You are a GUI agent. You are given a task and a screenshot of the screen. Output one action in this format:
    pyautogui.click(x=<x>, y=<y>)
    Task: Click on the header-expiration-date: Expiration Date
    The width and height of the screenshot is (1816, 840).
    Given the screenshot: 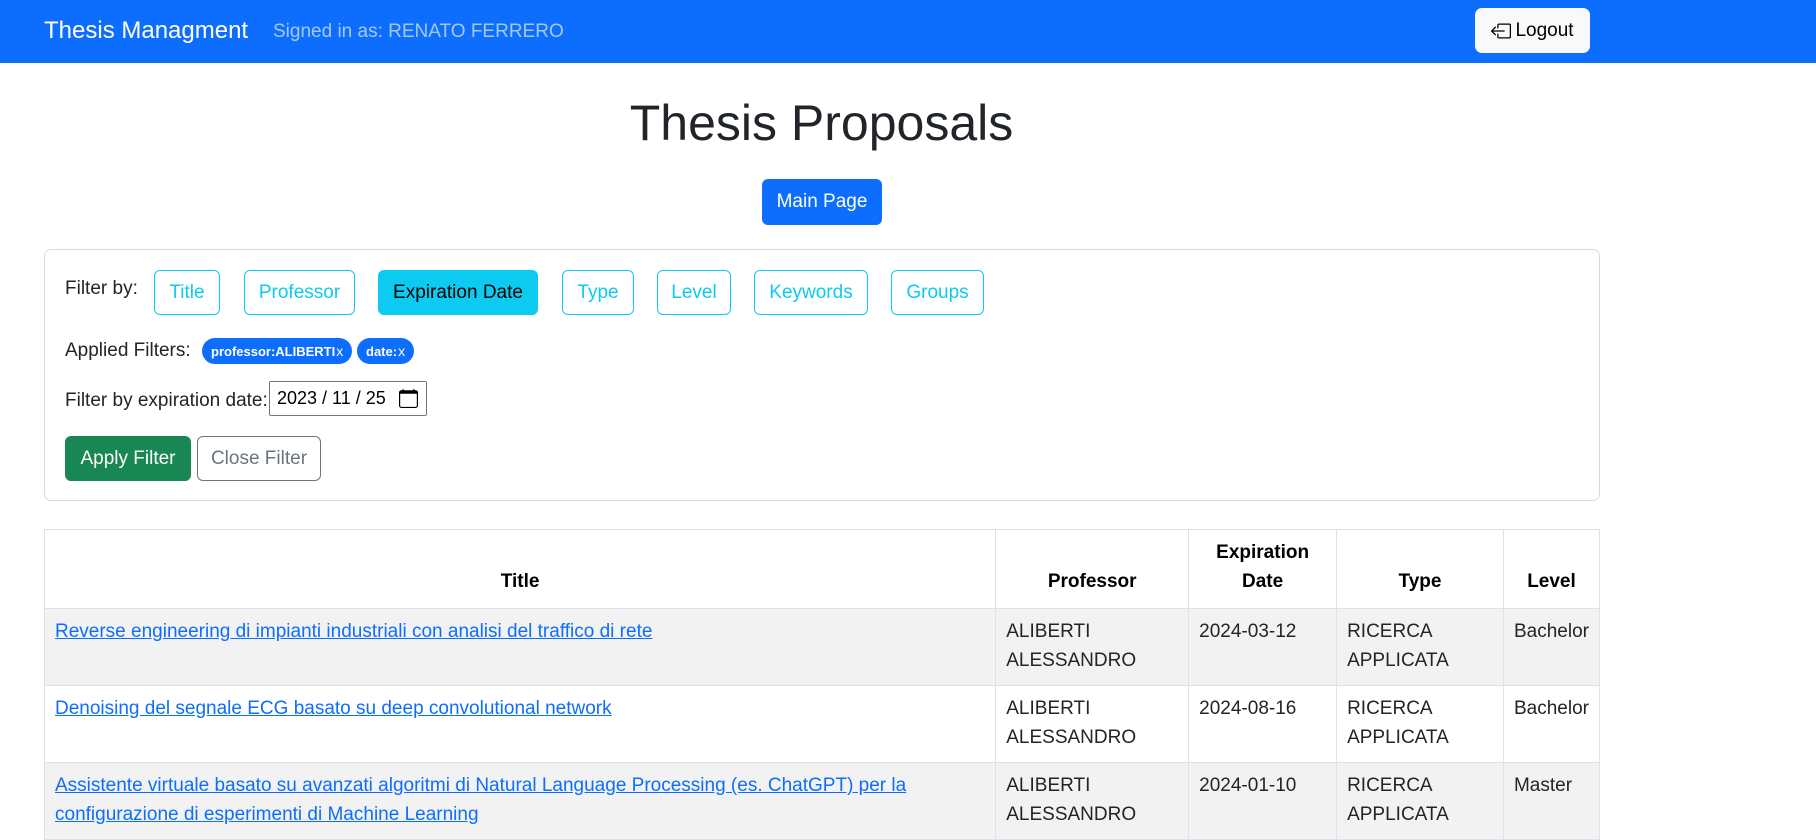 What is the action you would take?
    pyautogui.click(x=1263, y=569)
    